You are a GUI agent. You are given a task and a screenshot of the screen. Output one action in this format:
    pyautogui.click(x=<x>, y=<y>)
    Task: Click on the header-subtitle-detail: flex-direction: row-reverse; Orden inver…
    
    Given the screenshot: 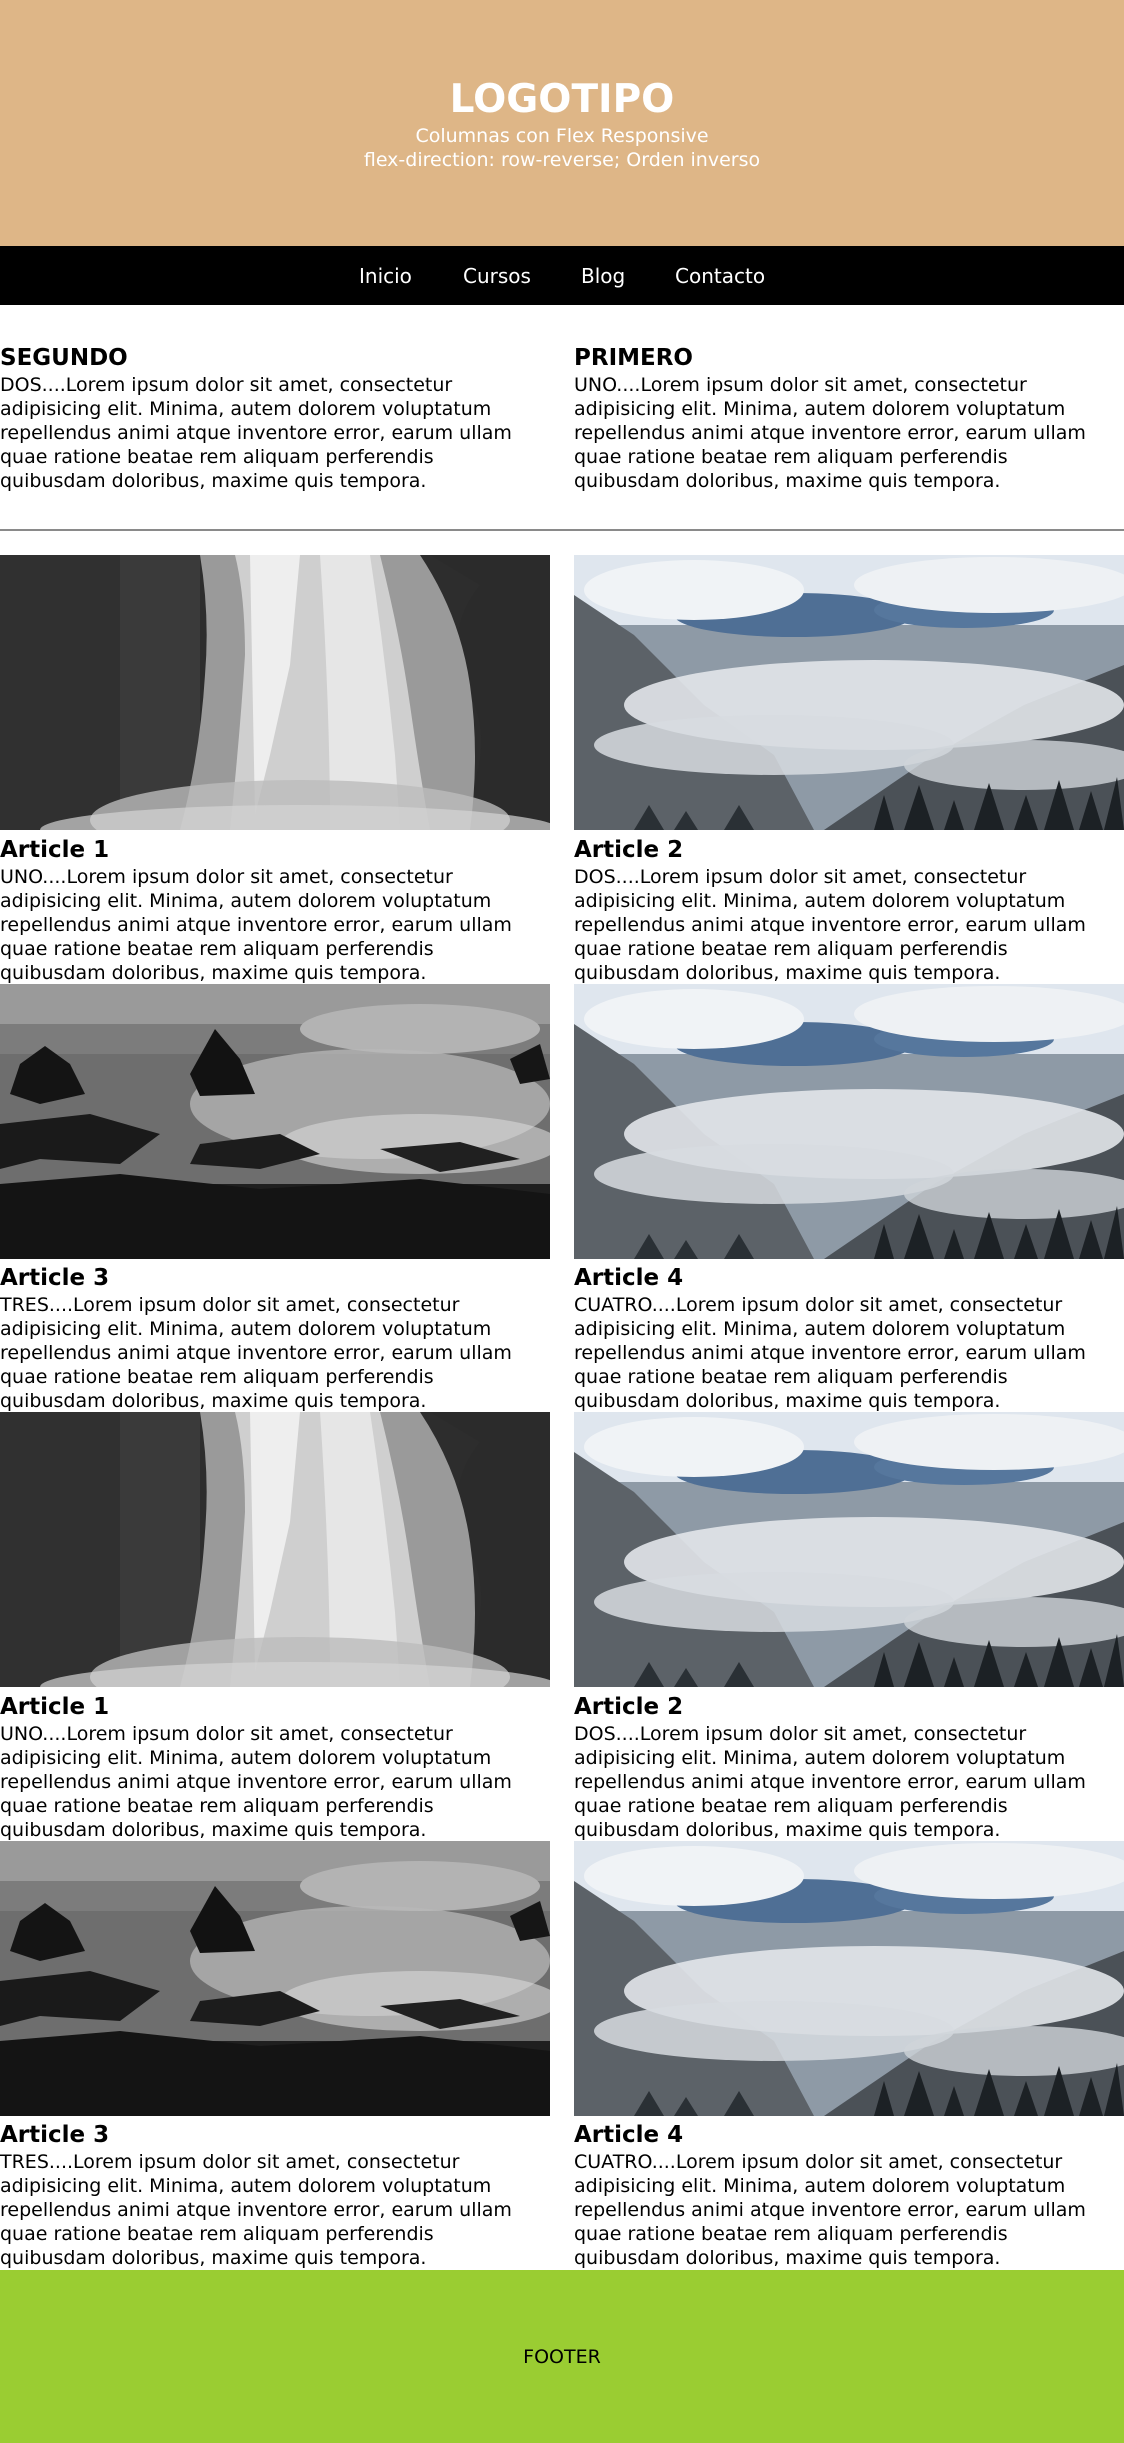 What is the action you would take?
    pyautogui.click(x=562, y=160)
    